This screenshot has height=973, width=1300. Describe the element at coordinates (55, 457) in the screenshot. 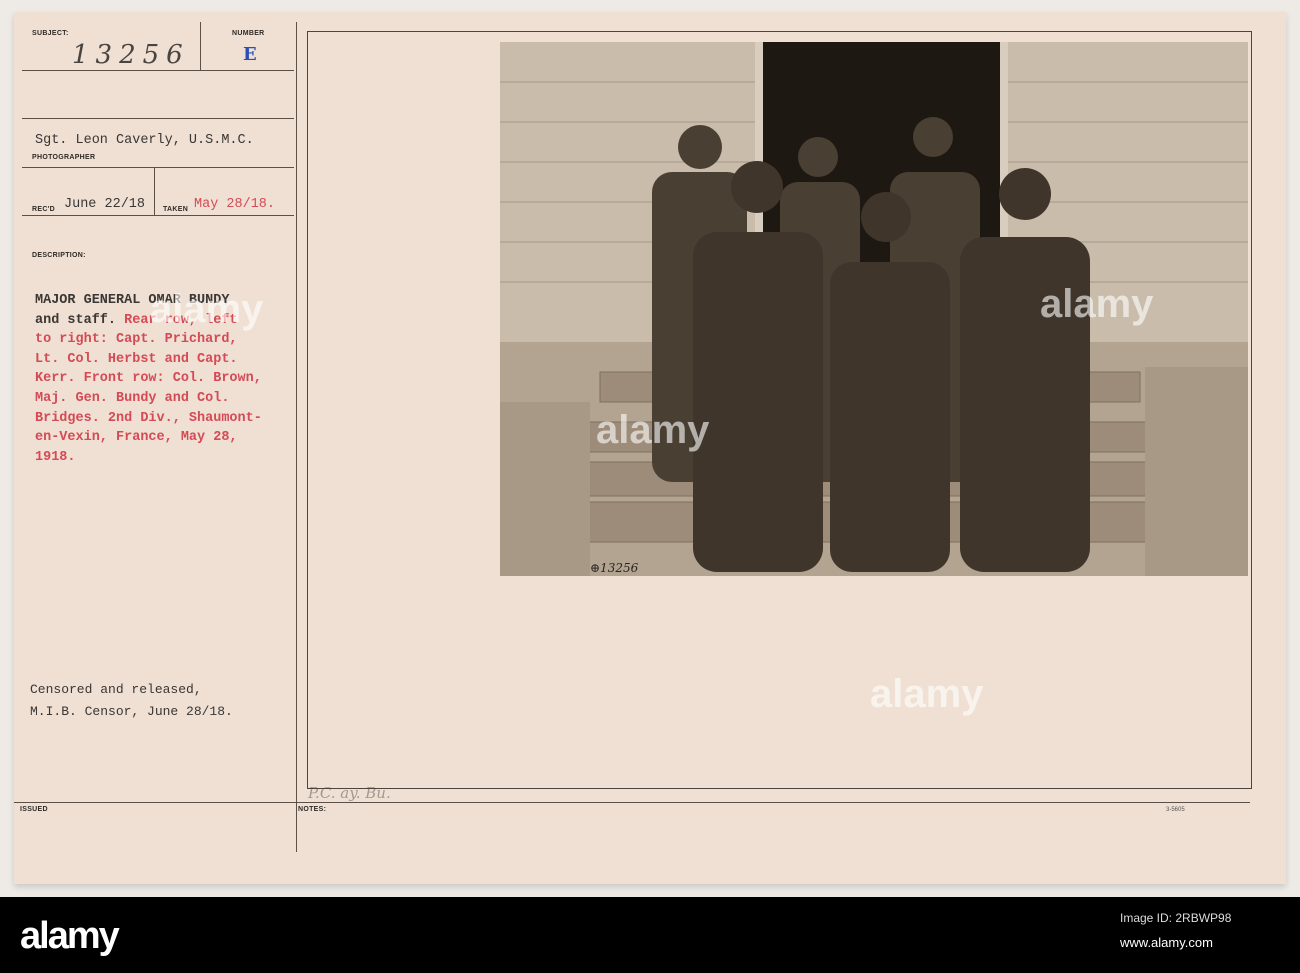

I see `description-line: 1918.` at that location.